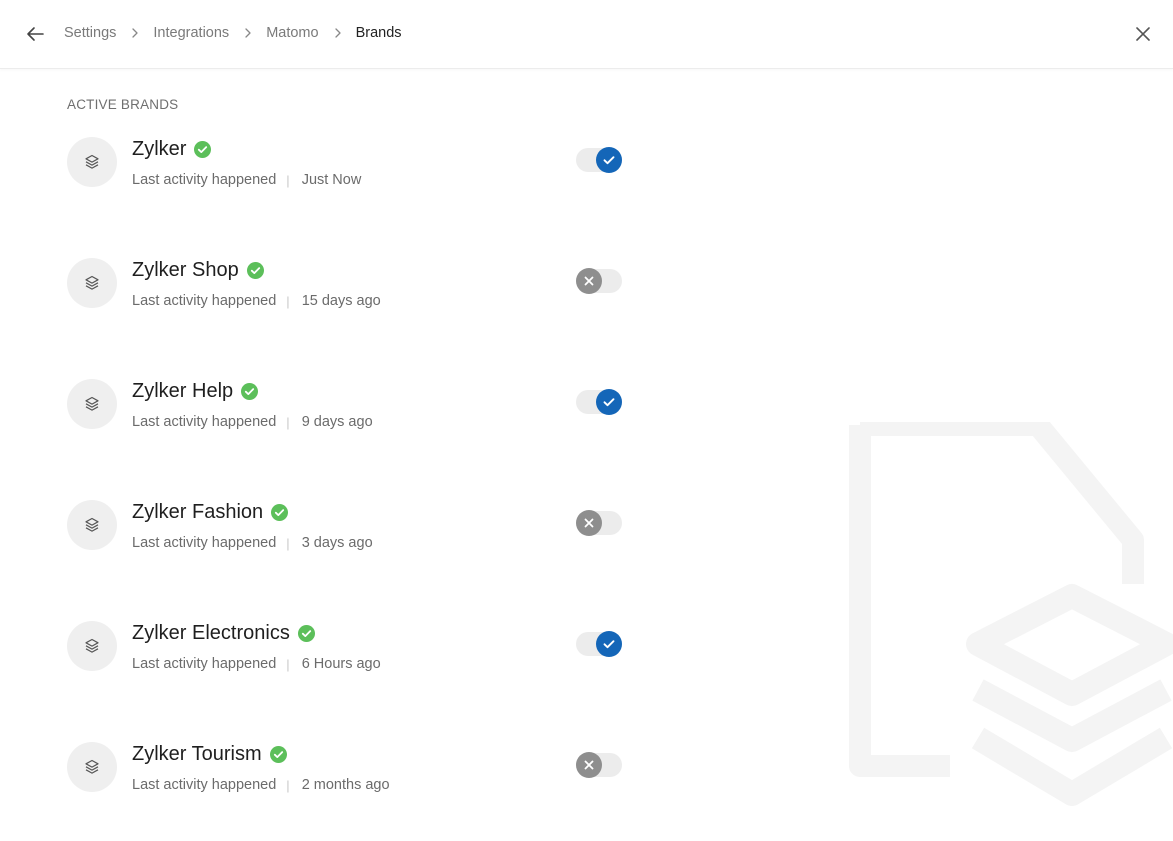 Image resolution: width=1173 pixels, height=841 pixels. I want to click on breadcrumb-settings: Settings, so click(90, 33).